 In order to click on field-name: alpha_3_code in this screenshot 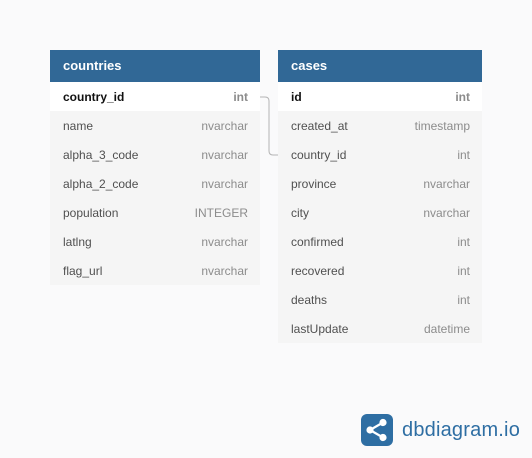, I will do `click(101, 154)`.